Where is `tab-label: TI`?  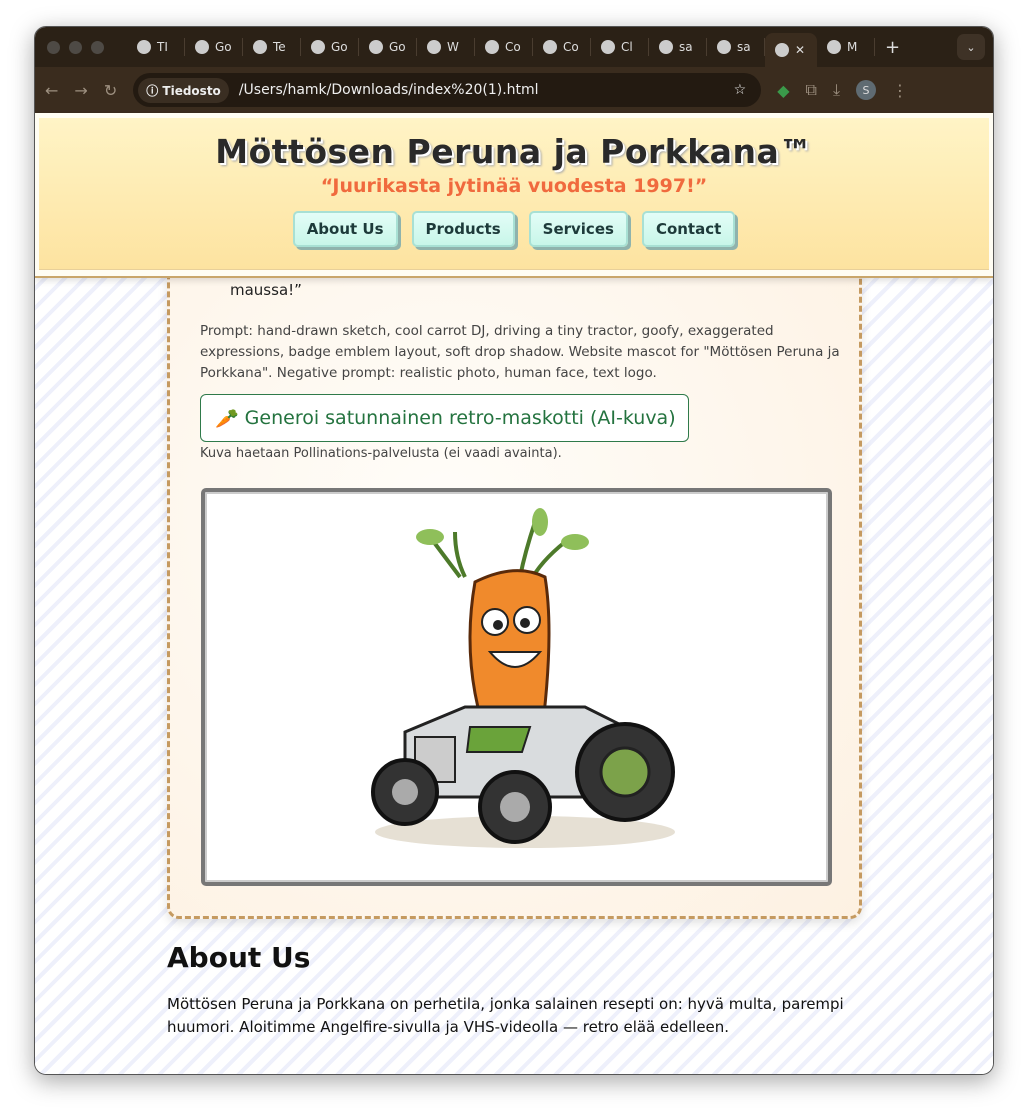
tab-label: TI is located at coordinates (162, 47).